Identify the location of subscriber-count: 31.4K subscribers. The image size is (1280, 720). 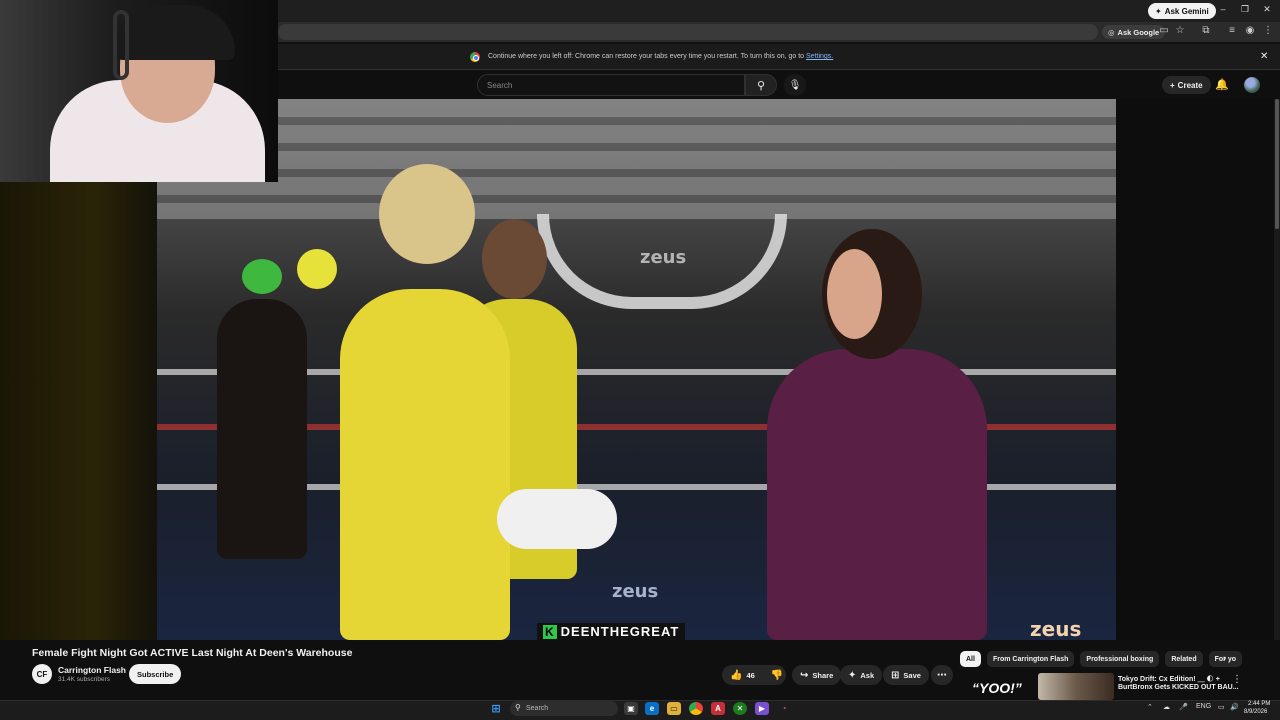
(84, 679).